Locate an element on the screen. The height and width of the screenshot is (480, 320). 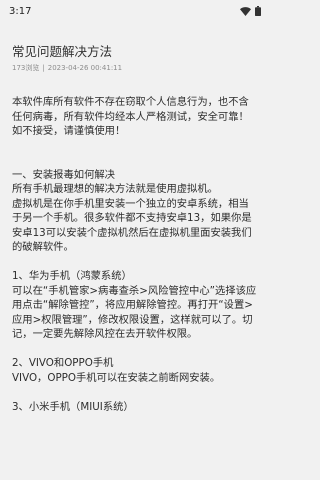
view-count: 173浏览 is located at coordinates (26, 68).